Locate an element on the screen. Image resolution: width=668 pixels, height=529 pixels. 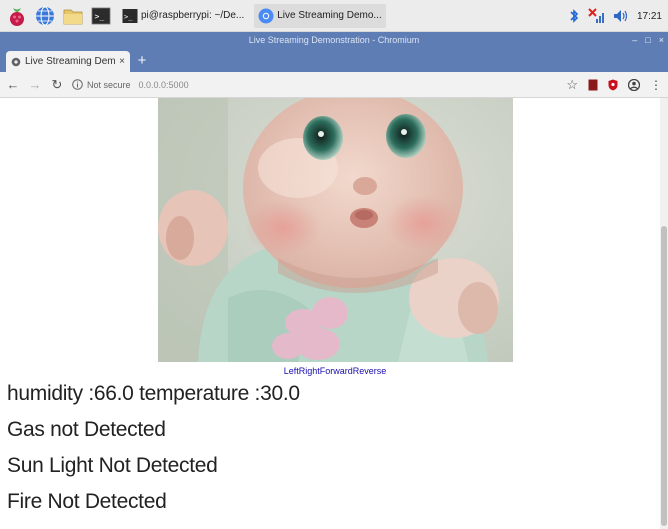
info-icon is located at coordinates (77, 84).